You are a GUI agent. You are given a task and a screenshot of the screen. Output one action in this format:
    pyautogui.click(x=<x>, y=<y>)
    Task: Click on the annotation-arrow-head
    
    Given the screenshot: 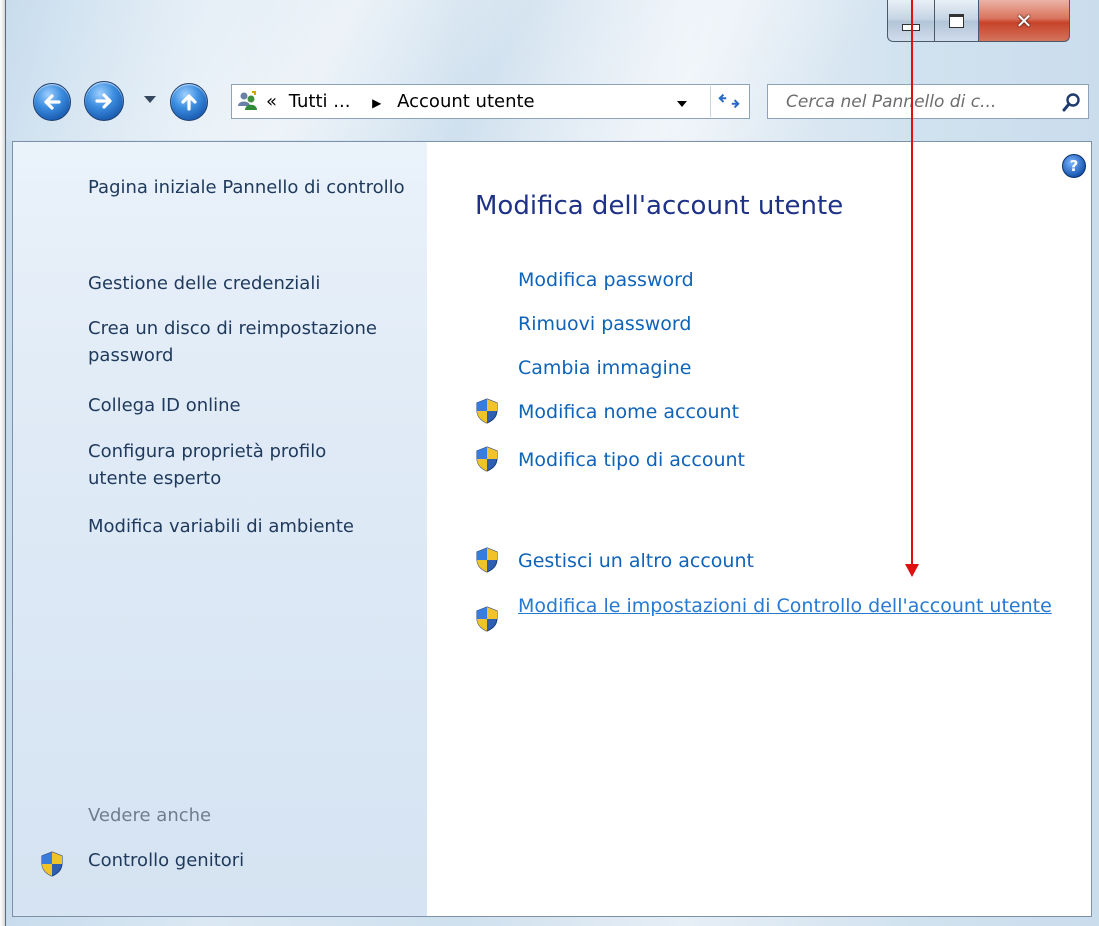 What is the action you would take?
    pyautogui.click(x=912, y=570)
    